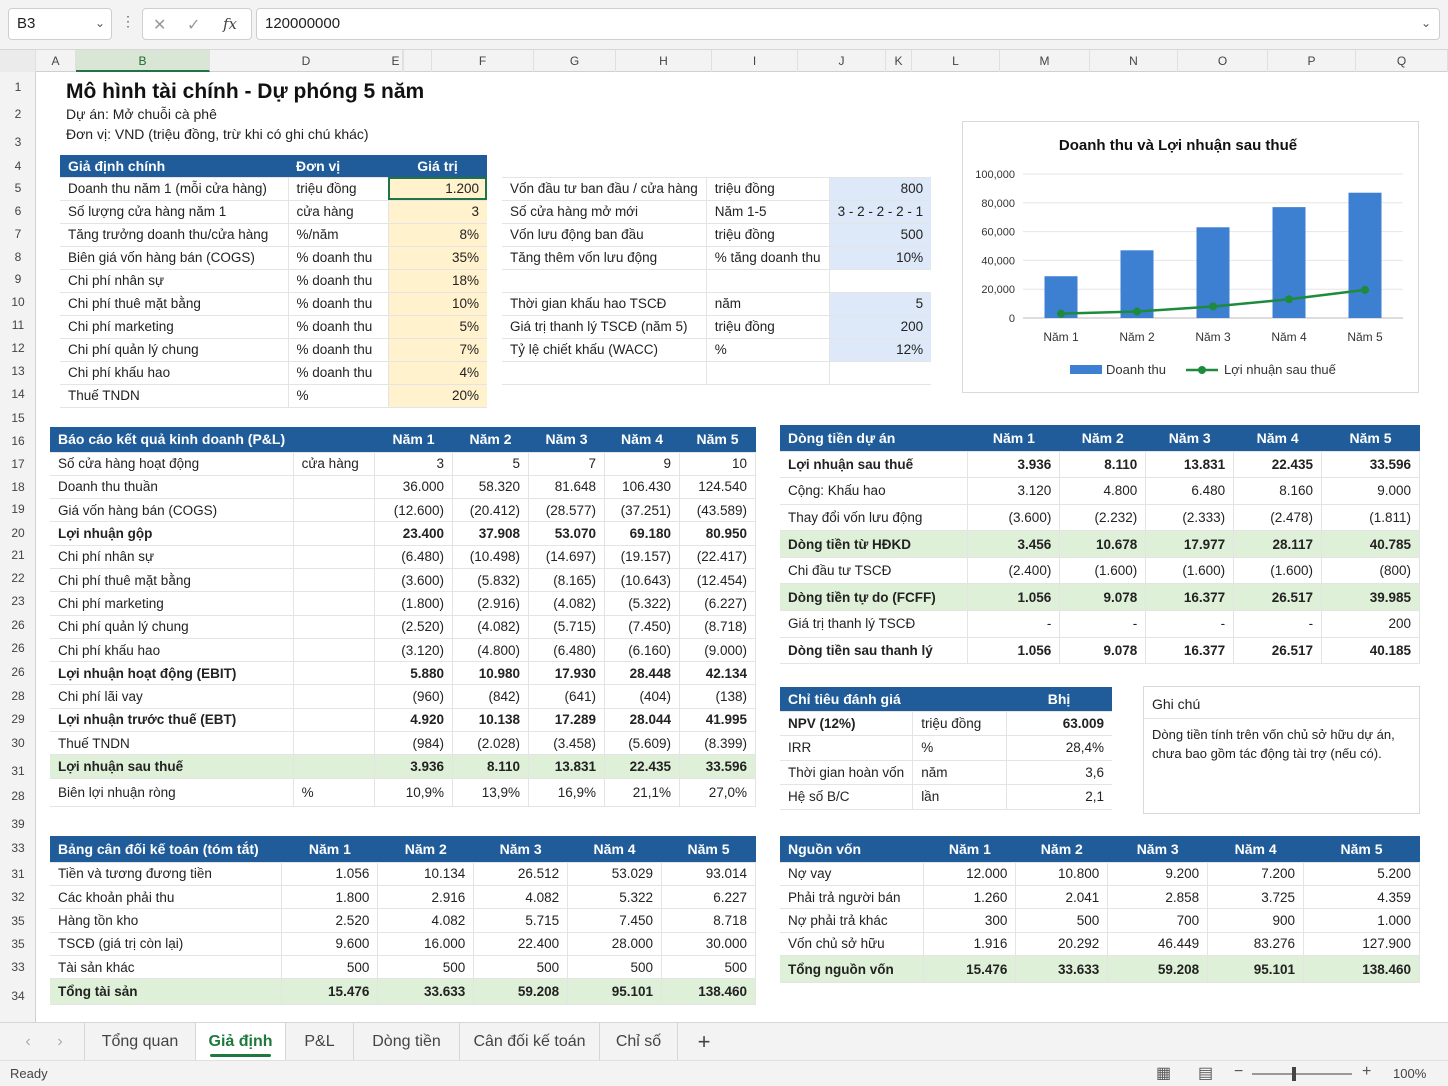 Image resolution: width=1448 pixels, height=1086 pixels. What do you see at coordinates (18, 418) in the screenshot?
I see `row-header: 15` at bounding box center [18, 418].